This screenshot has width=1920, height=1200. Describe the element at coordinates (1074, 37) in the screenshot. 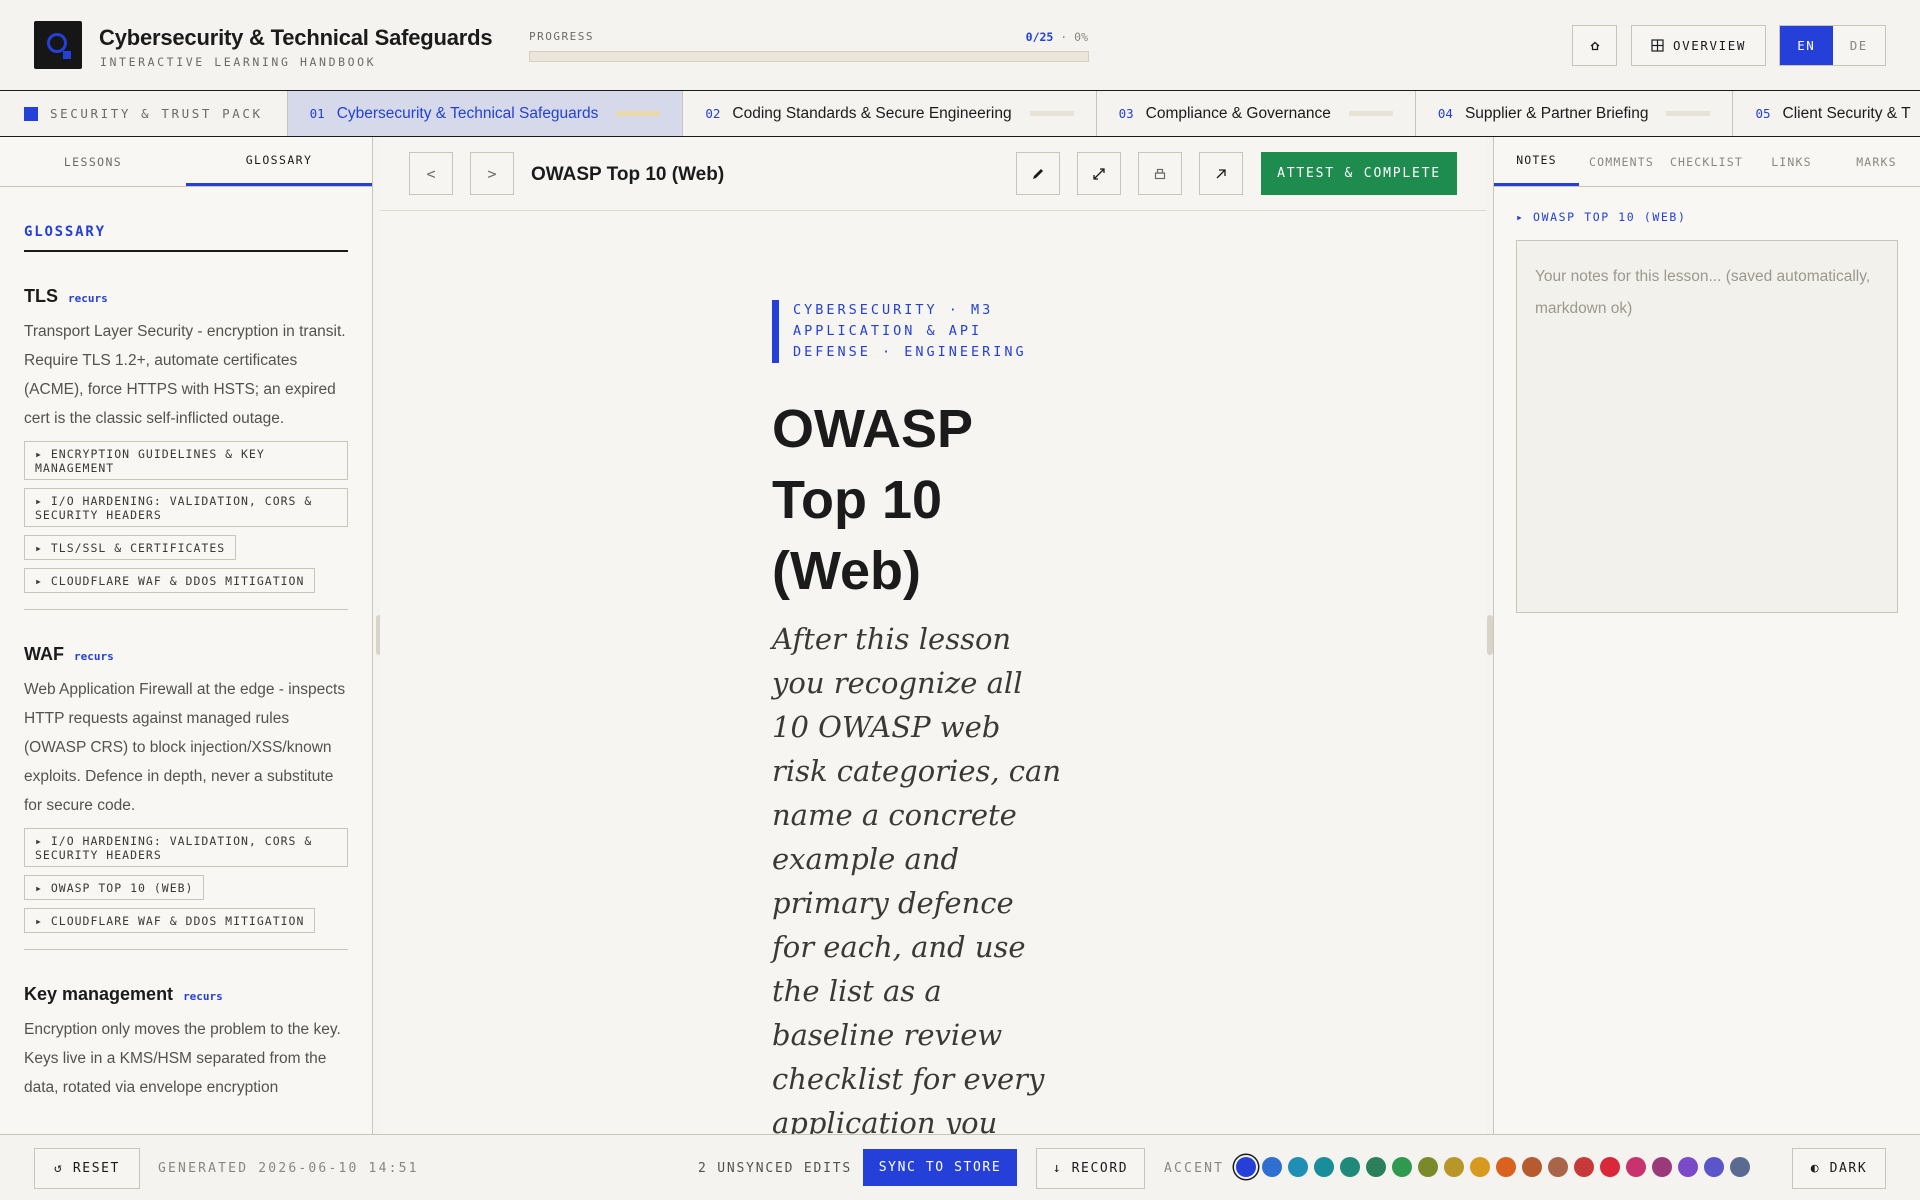

I see `progress-percent: · 0%` at that location.